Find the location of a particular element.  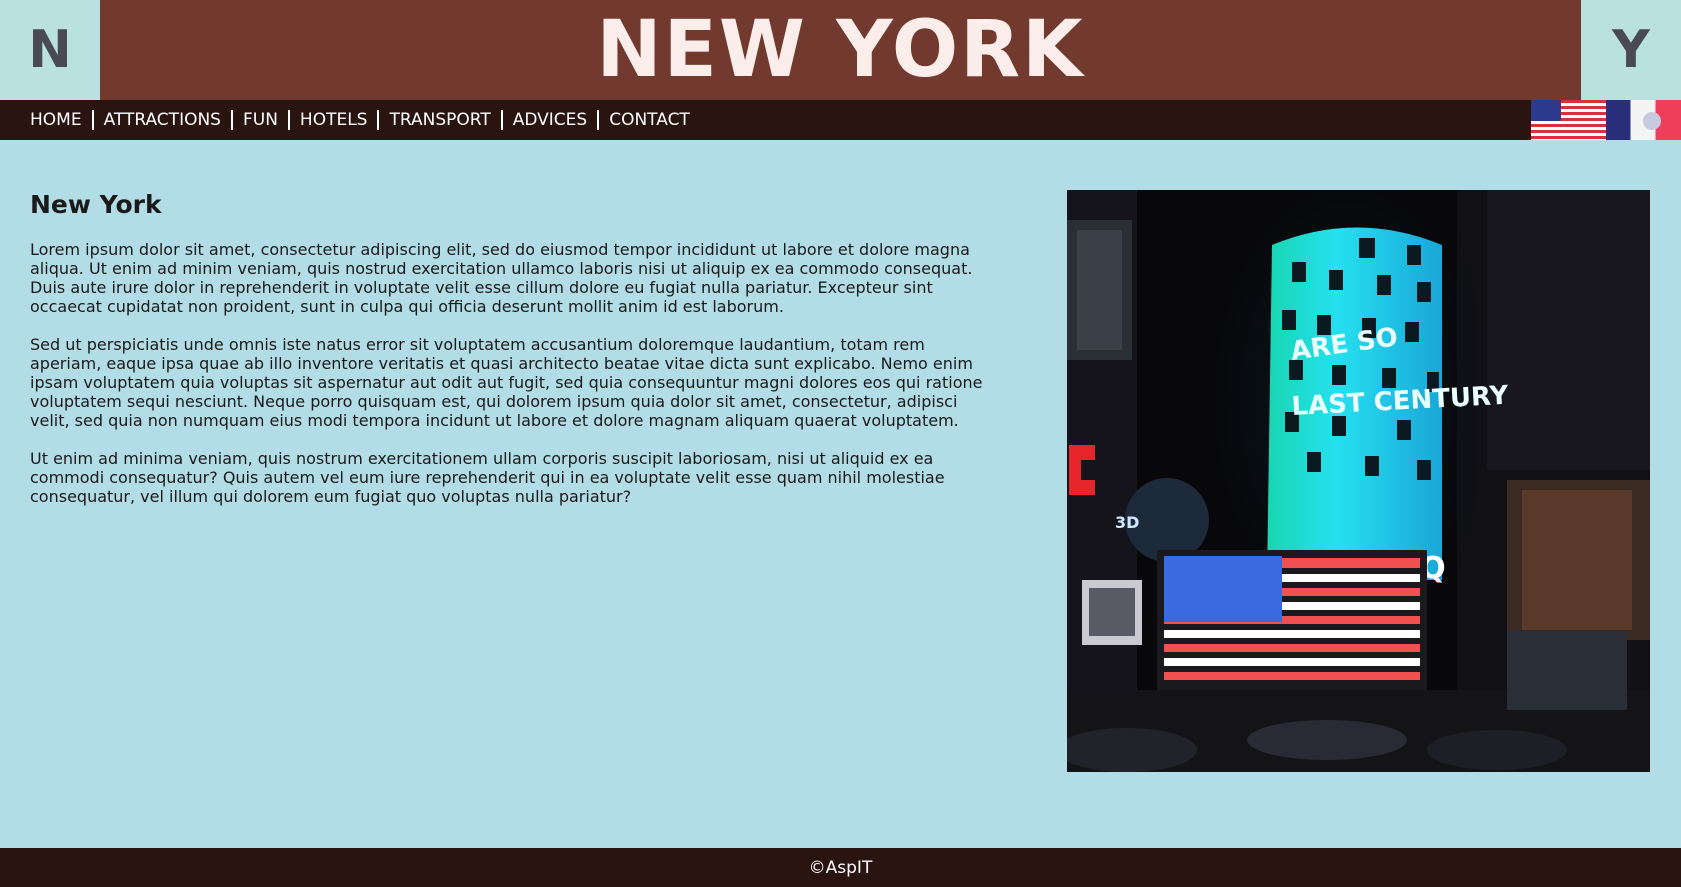

language-switcher is located at coordinates (1606, 120).